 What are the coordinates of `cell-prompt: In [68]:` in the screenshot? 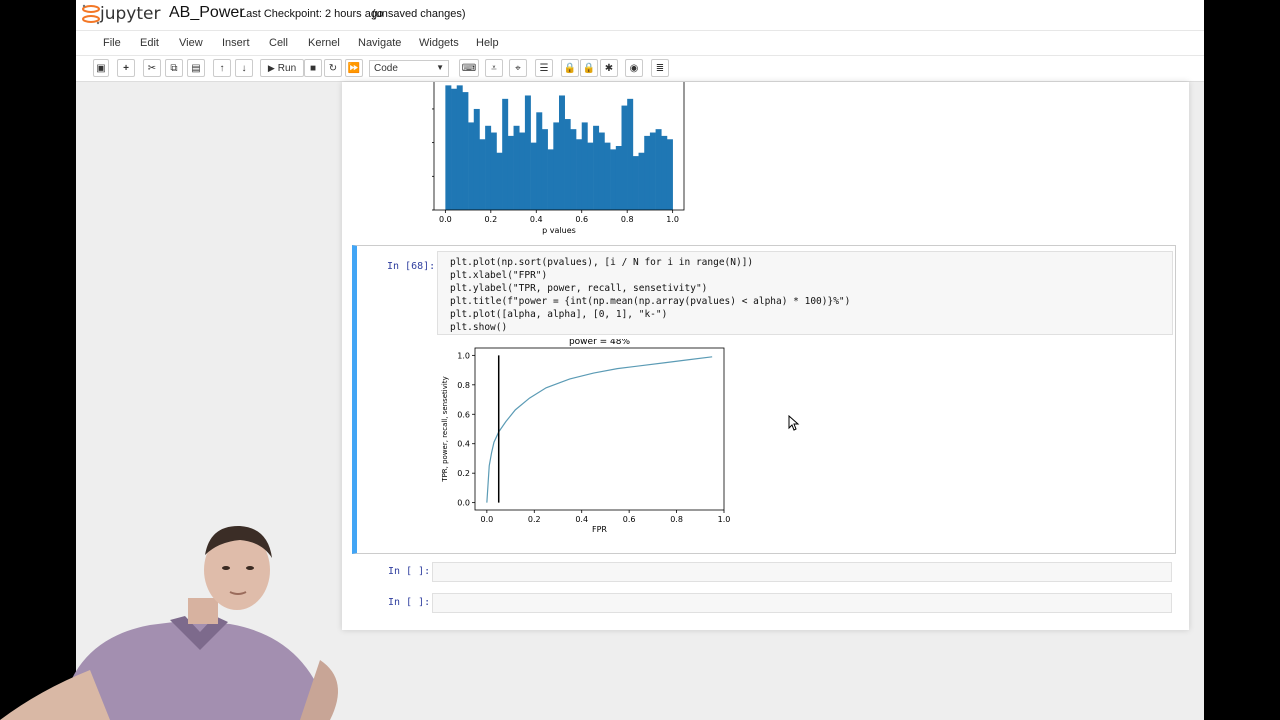 It's located at (411, 266).